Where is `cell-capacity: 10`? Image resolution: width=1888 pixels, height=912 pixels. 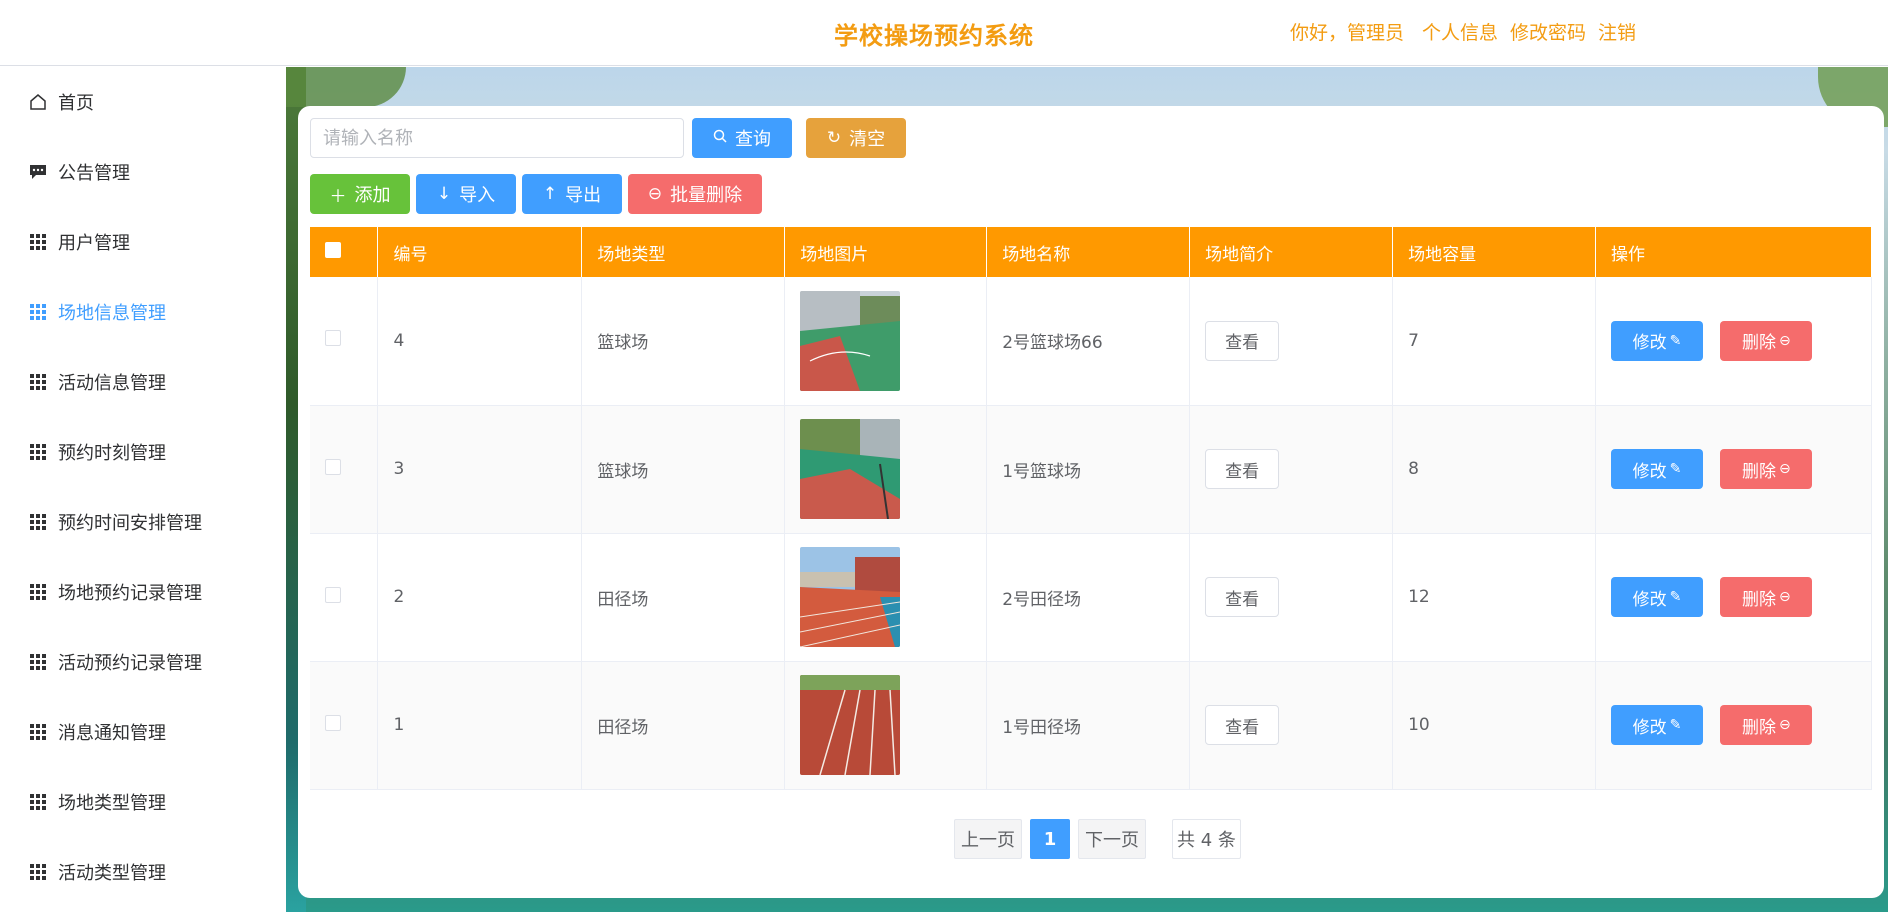
cell-capacity: 10 is located at coordinates (1494, 725).